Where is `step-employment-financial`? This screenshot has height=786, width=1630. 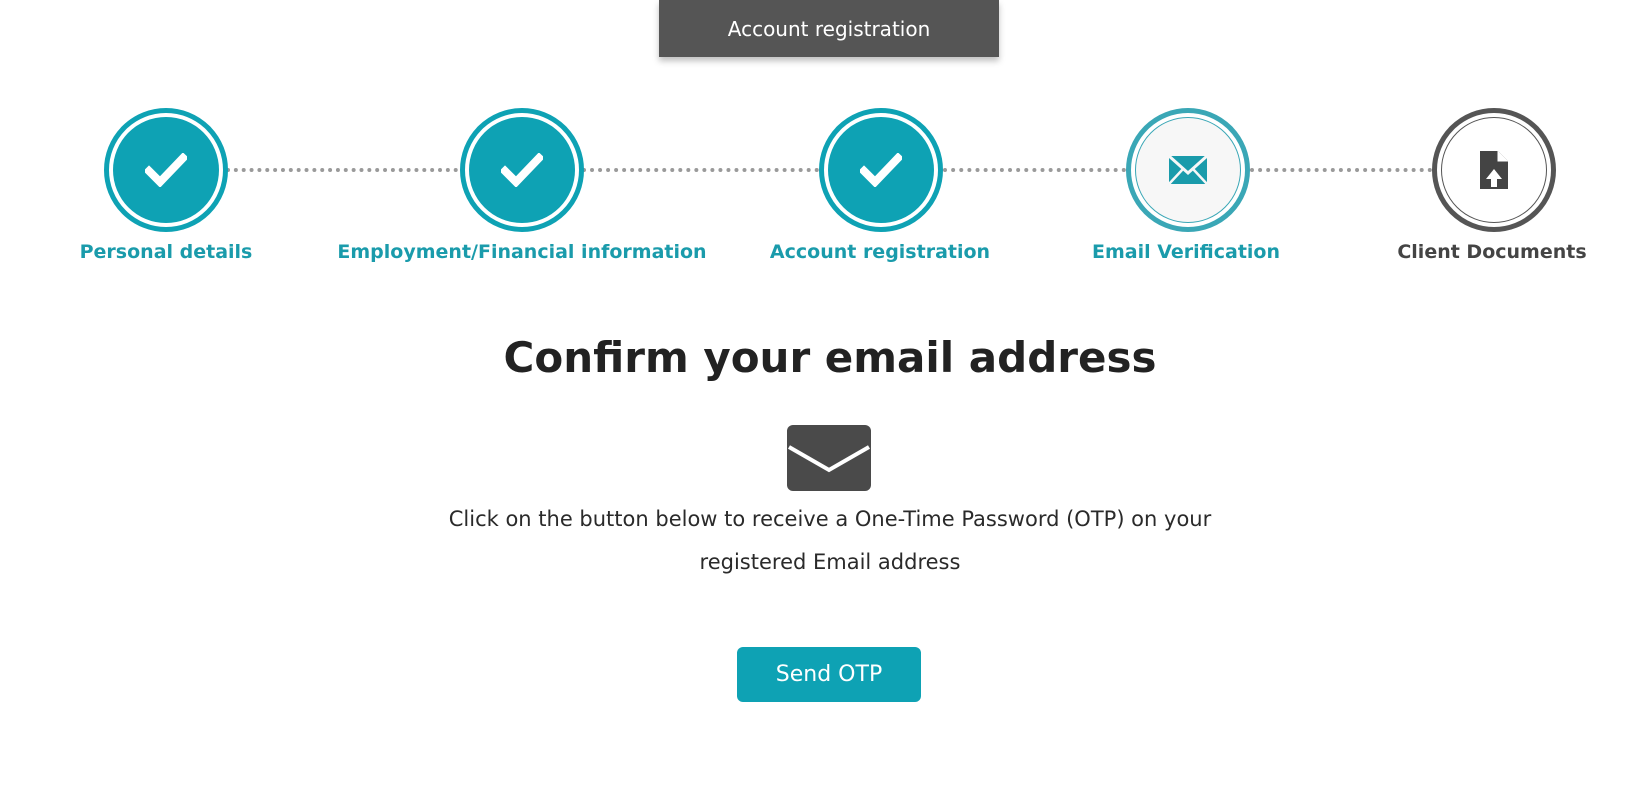
step-employment-financial is located at coordinates (522, 170).